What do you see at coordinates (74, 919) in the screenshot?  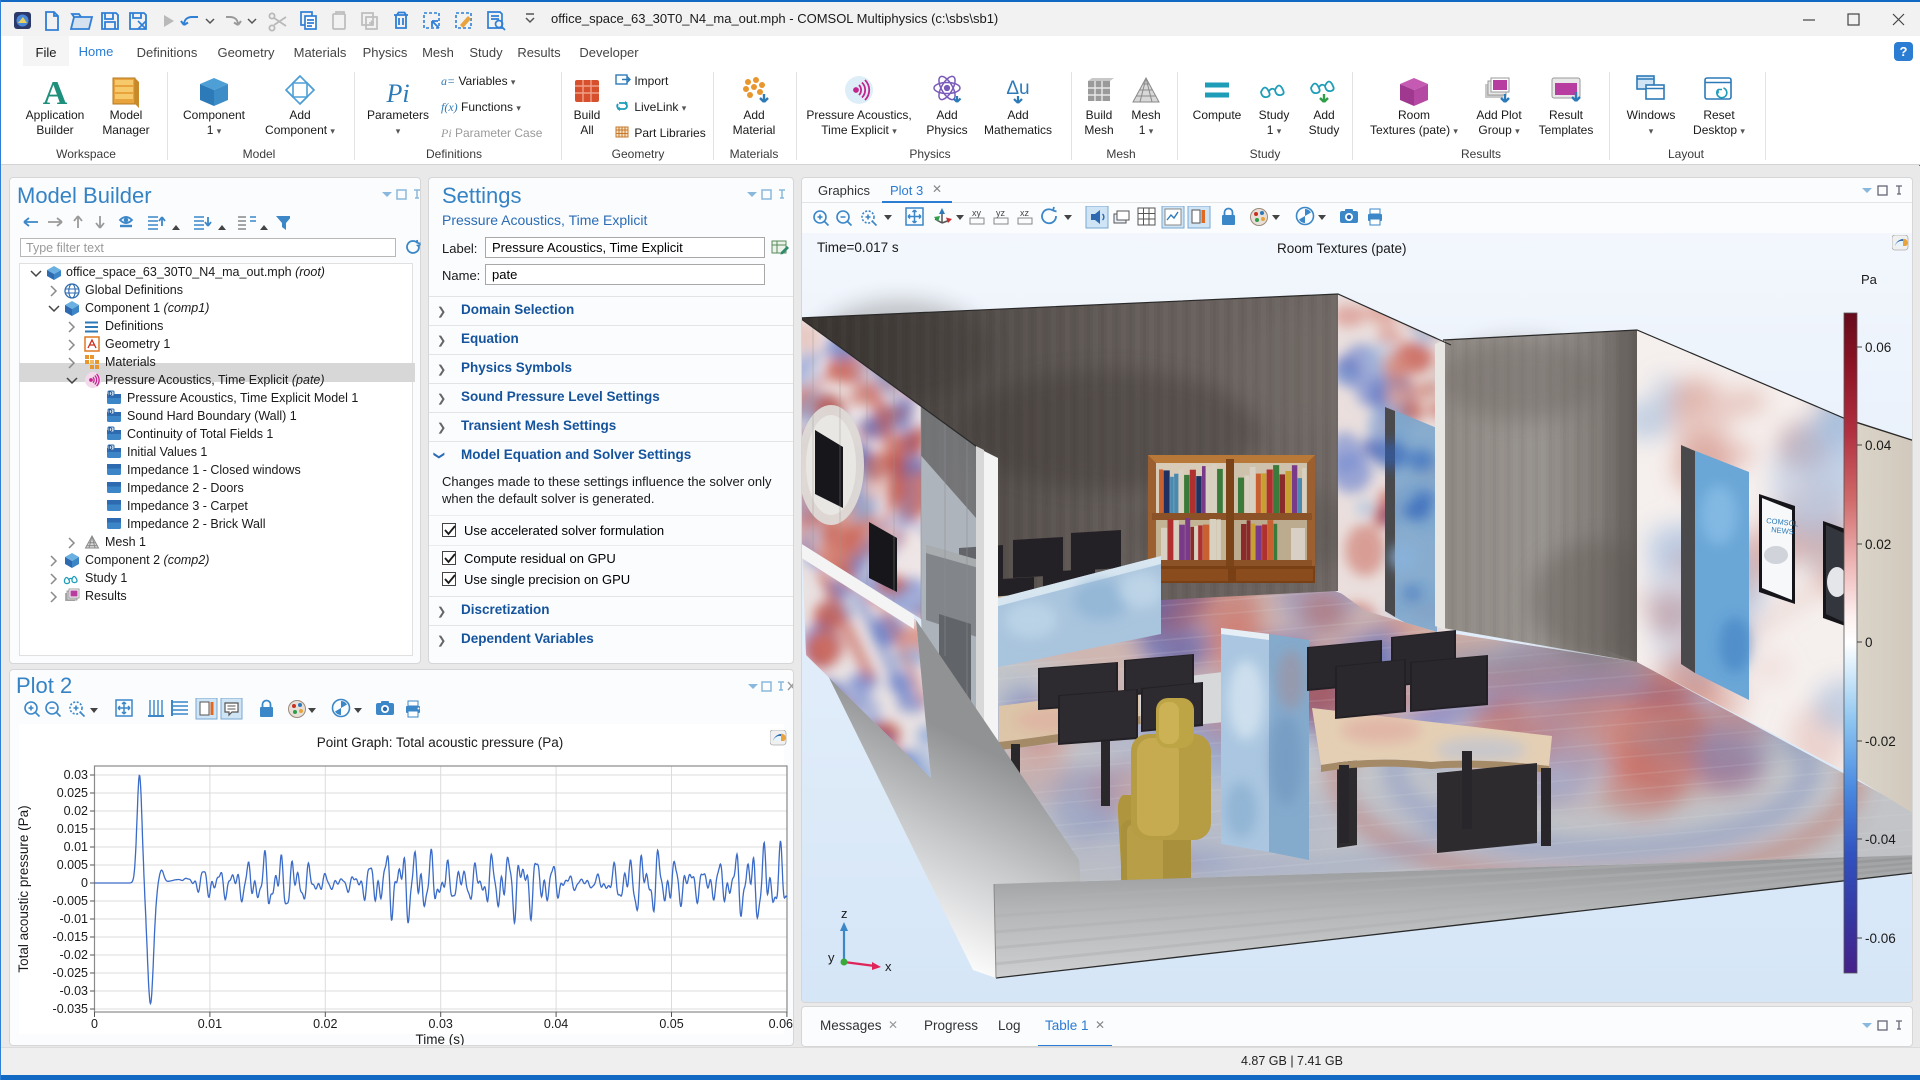 I see `svg-text: -0.01` at bounding box center [74, 919].